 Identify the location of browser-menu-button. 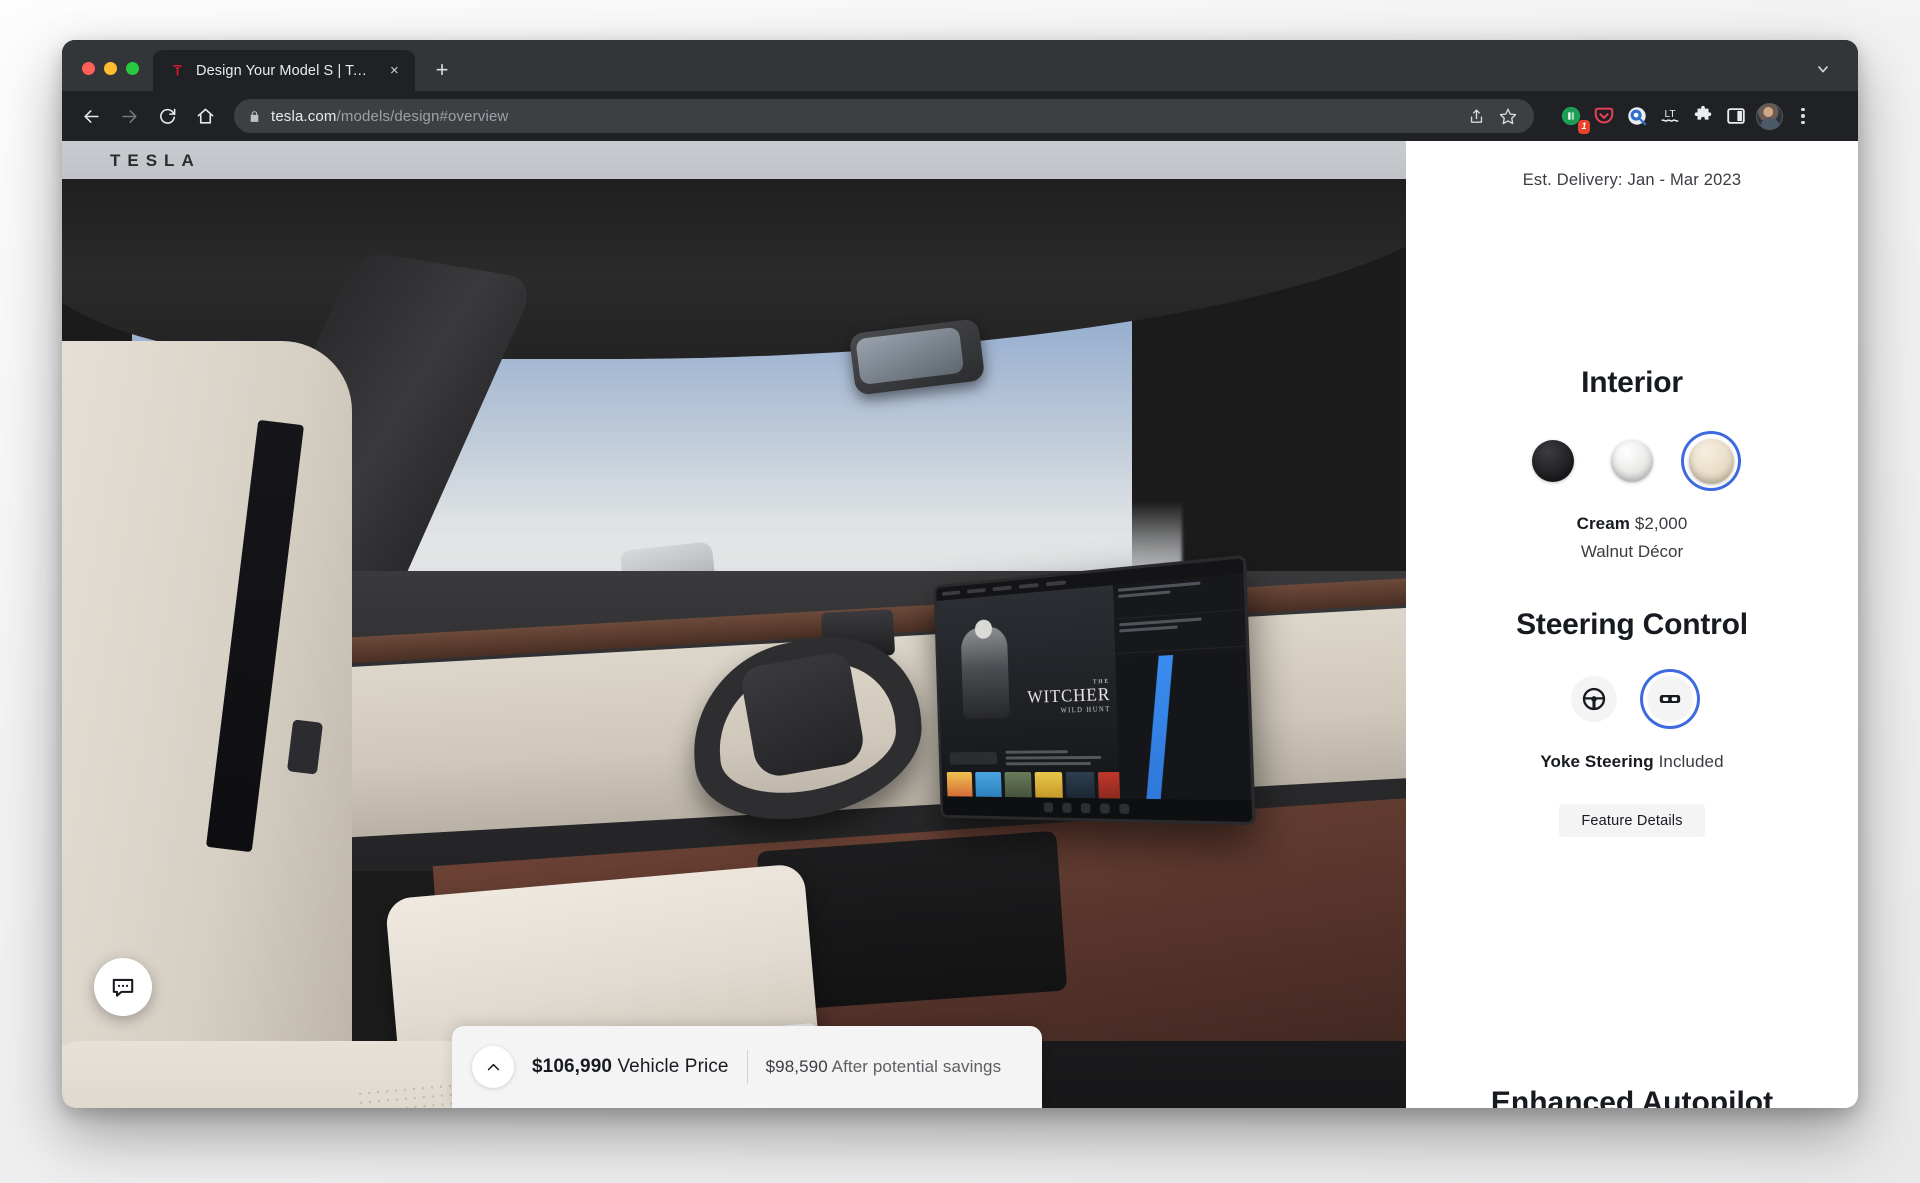
(1803, 116).